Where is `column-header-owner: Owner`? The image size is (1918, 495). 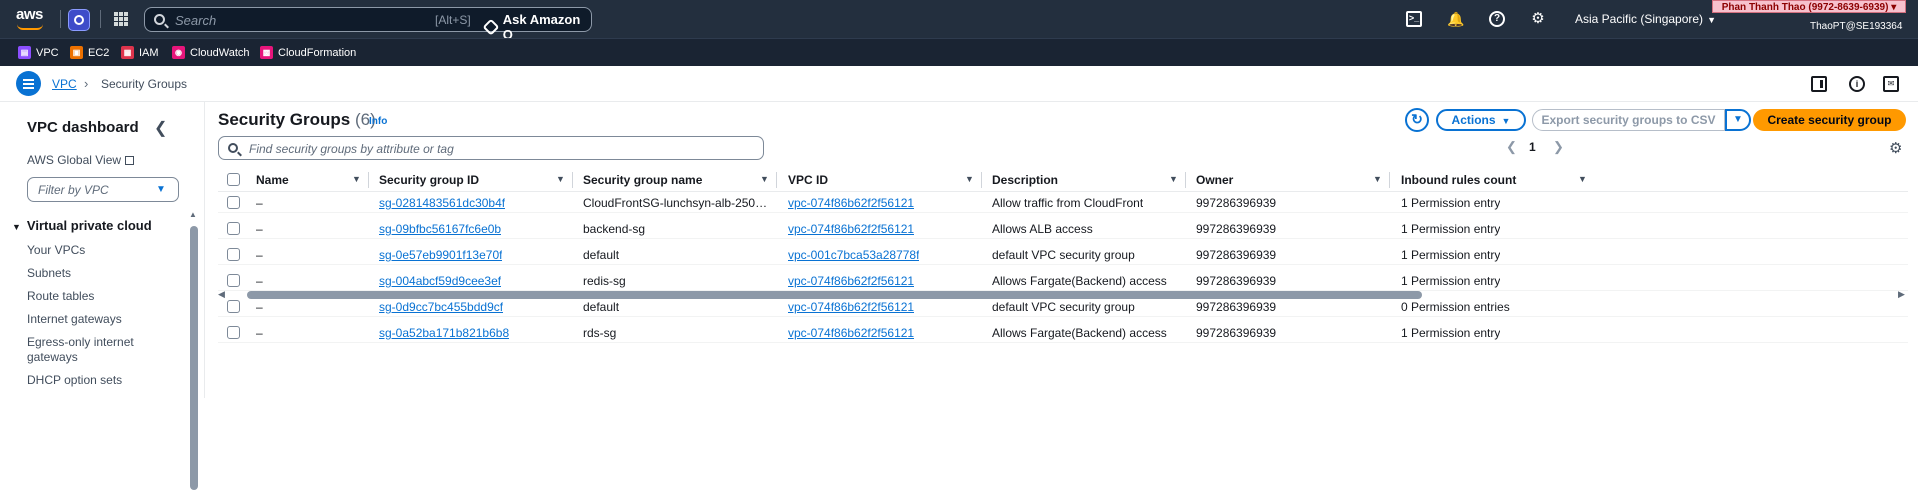
column-header-owner: Owner is located at coordinates (1214, 180).